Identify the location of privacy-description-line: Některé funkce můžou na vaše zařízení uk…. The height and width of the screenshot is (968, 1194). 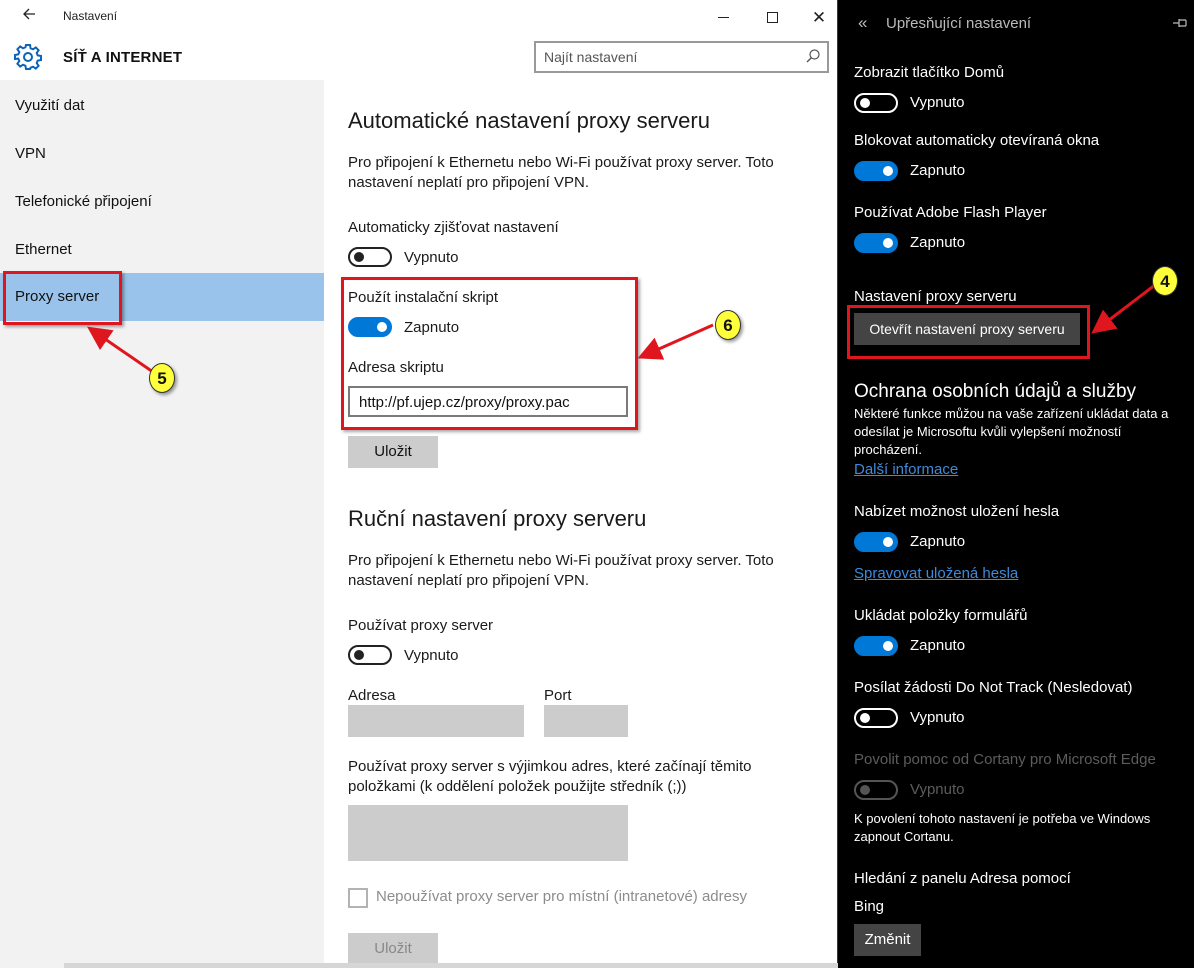
(1011, 413).